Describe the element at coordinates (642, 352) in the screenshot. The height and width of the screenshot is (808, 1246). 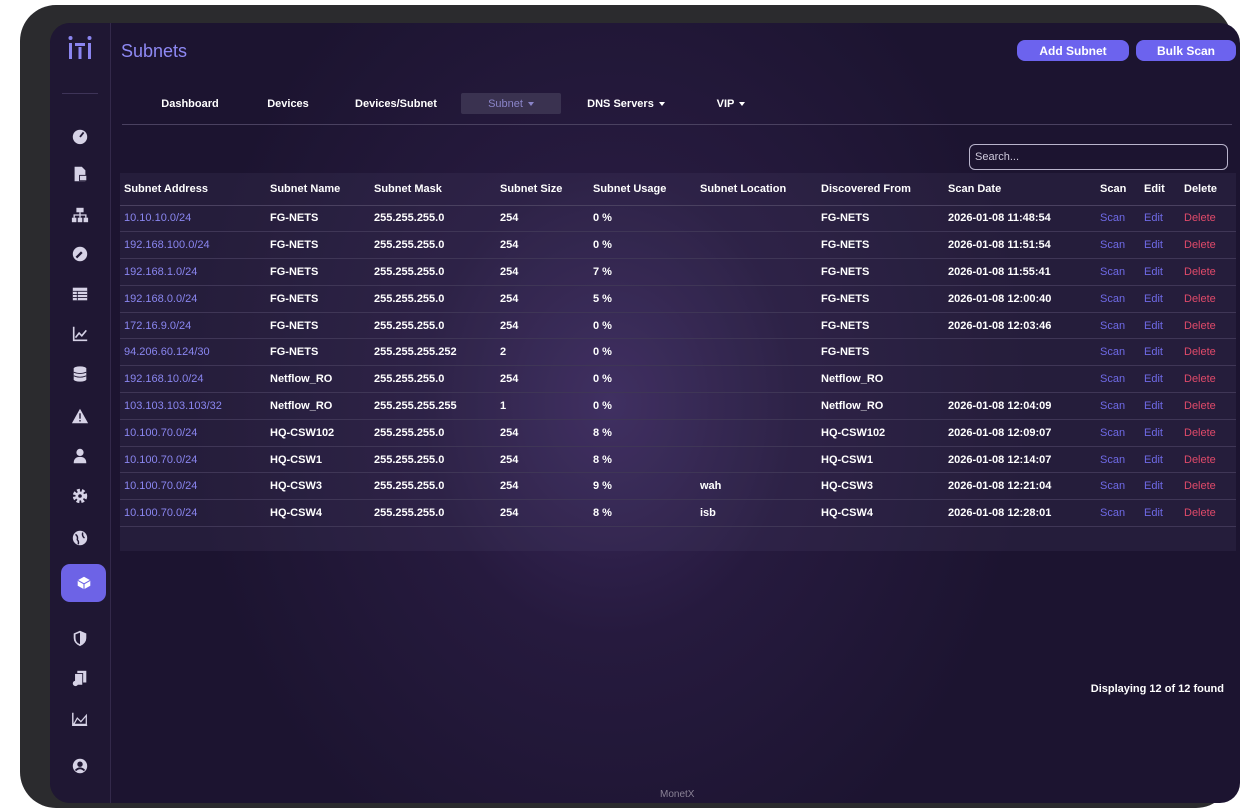
I see `table-cell: 0 %` at that location.